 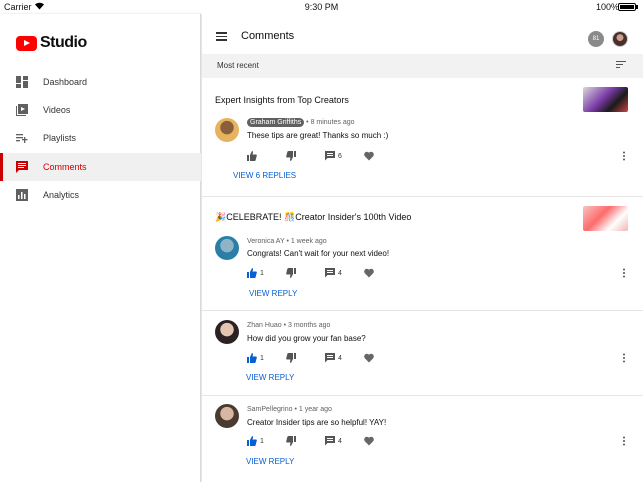 I want to click on like-button, so click(x=253, y=156).